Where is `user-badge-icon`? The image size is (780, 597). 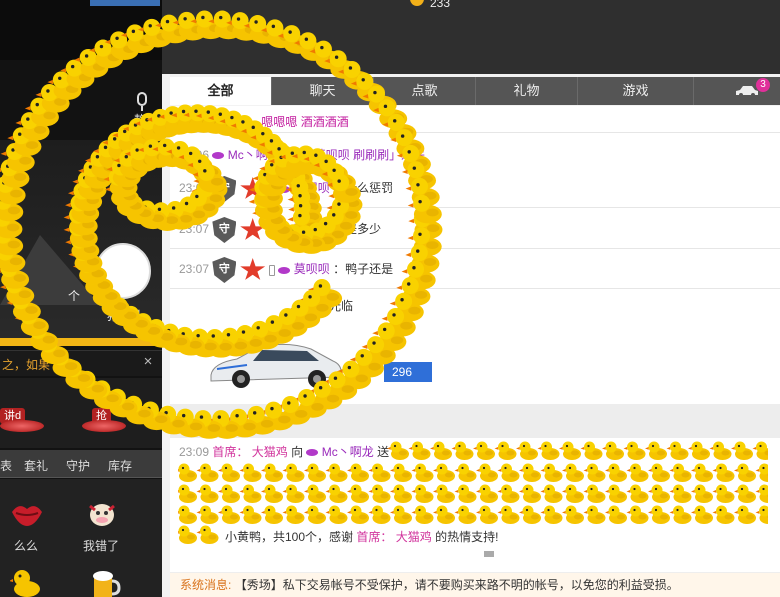
user-badge-icon is located at coordinates (304, 156).